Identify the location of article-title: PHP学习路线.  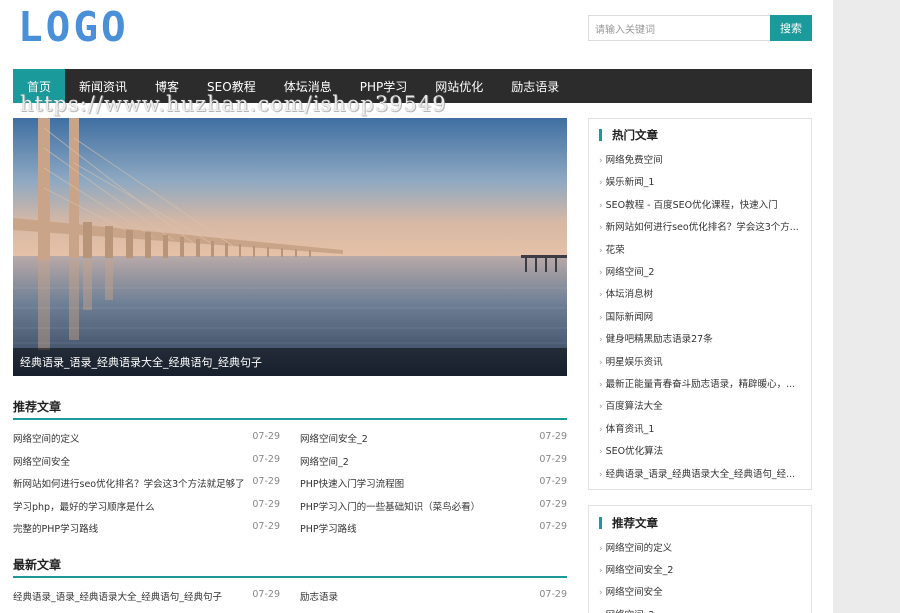
(328, 528).